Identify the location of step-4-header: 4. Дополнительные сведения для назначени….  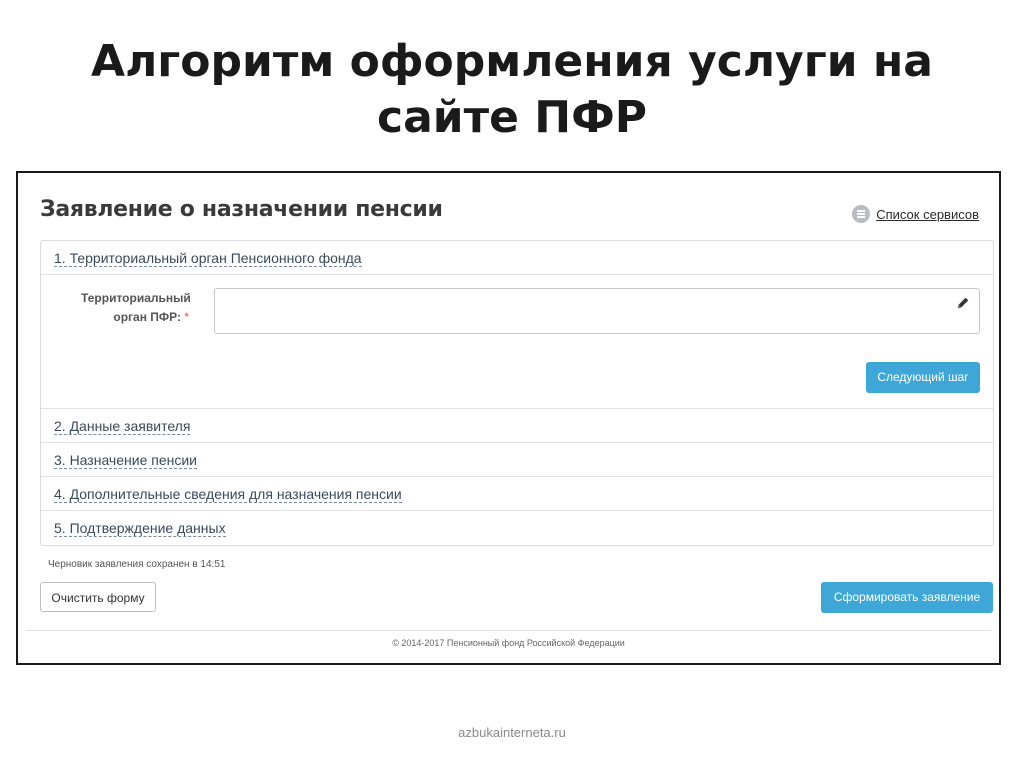
(517, 494).